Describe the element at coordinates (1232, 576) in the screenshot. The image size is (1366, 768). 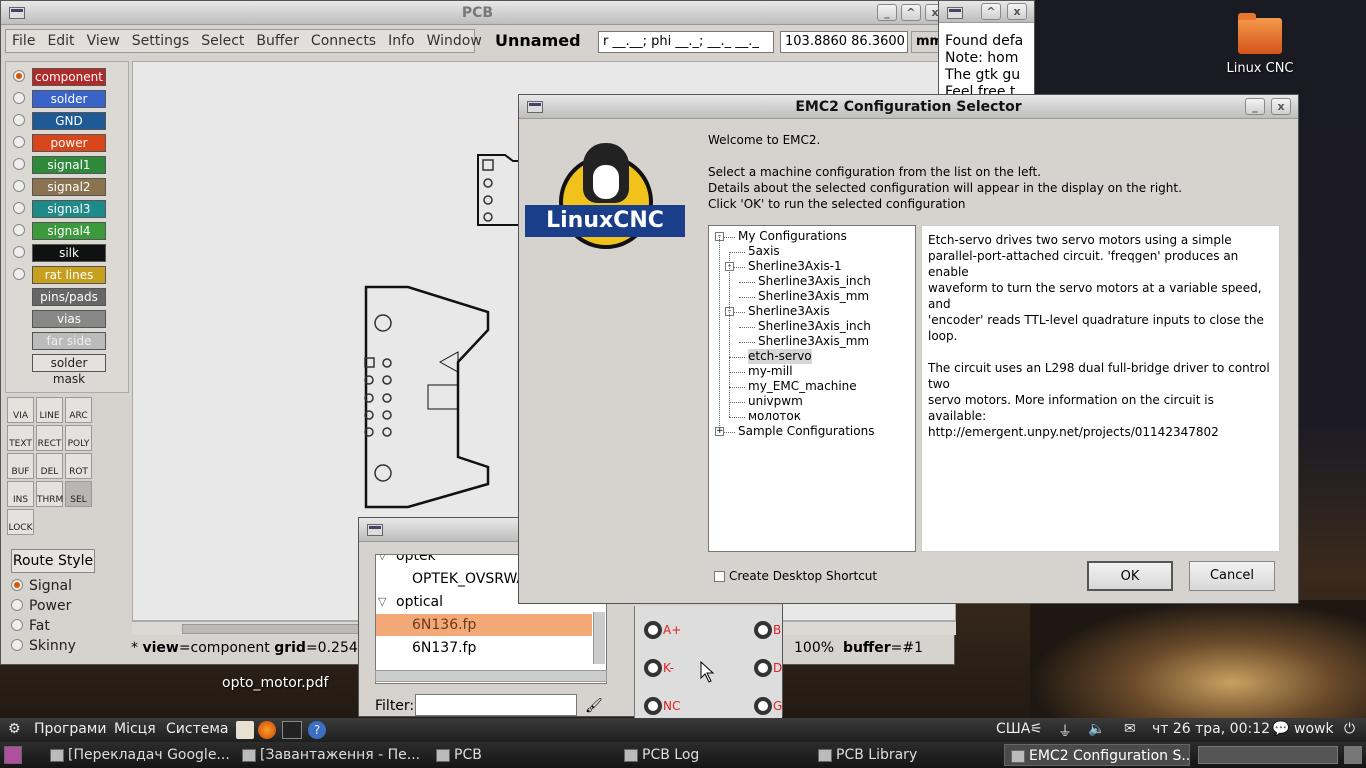
I see `cancel-button: Cancel` at that location.